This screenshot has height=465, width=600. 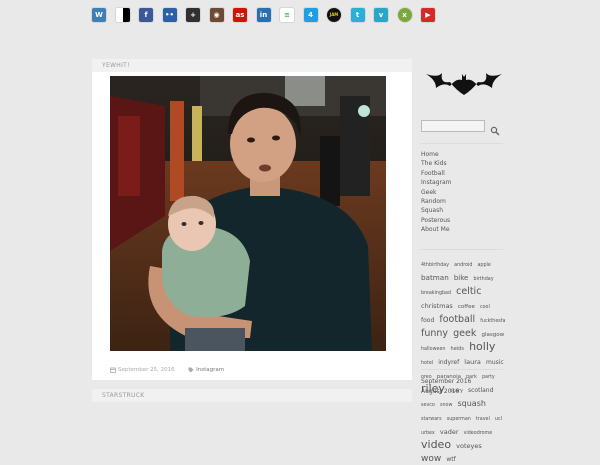 I want to click on google-plus-icon: +, so click(x=193, y=15).